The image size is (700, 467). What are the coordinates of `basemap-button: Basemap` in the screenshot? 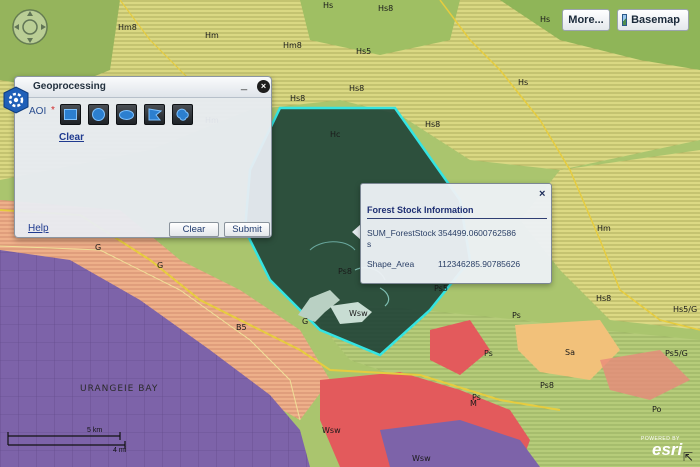 It's located at (653, 20).